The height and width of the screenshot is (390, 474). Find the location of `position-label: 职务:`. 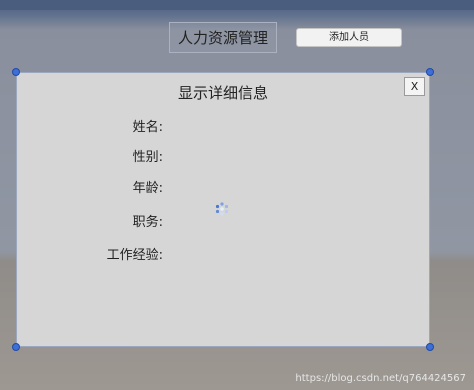

position-label: 职务: is located at coordinates (147, 222).